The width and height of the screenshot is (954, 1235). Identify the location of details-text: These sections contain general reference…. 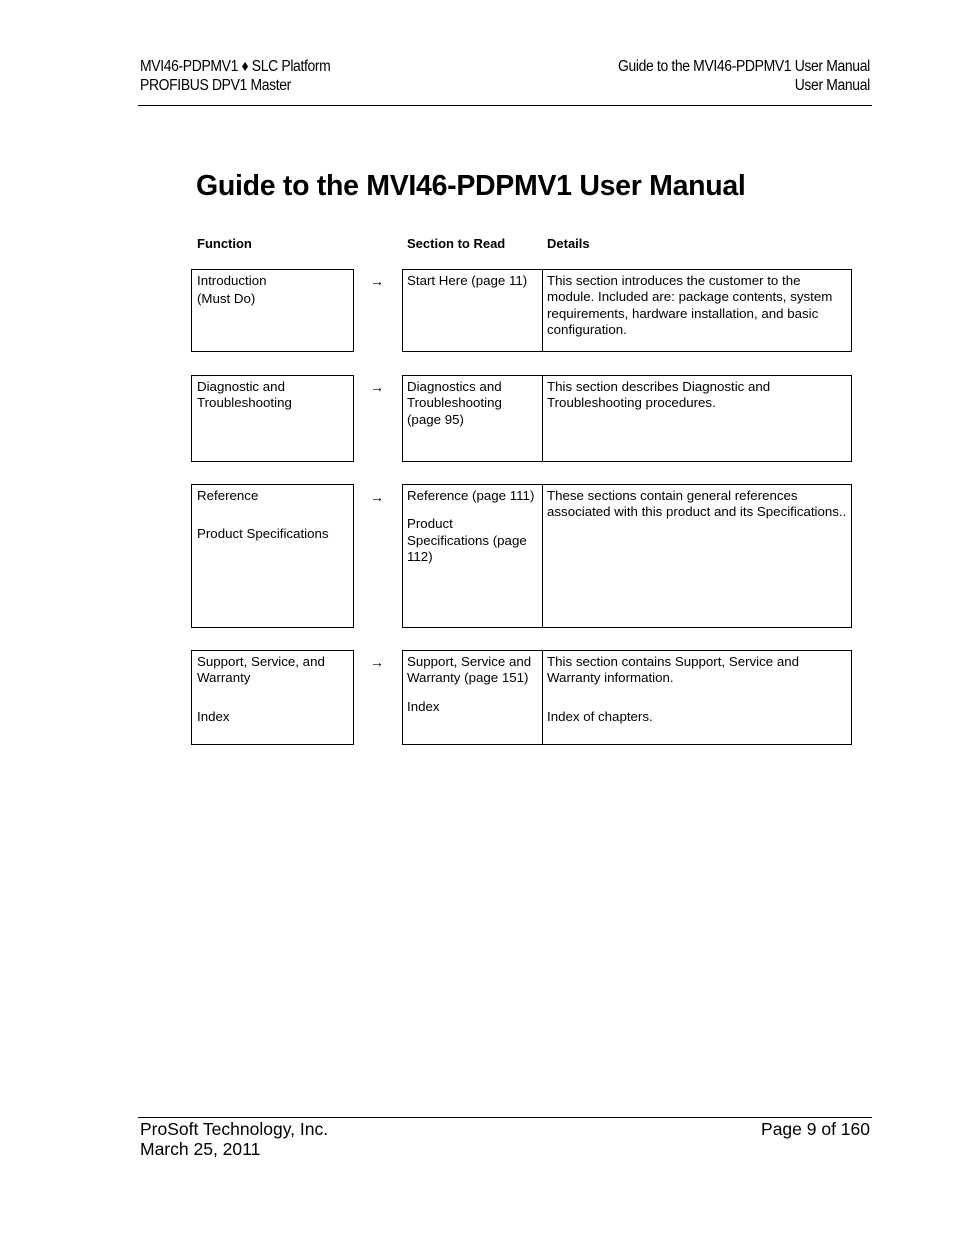
(697, 504).